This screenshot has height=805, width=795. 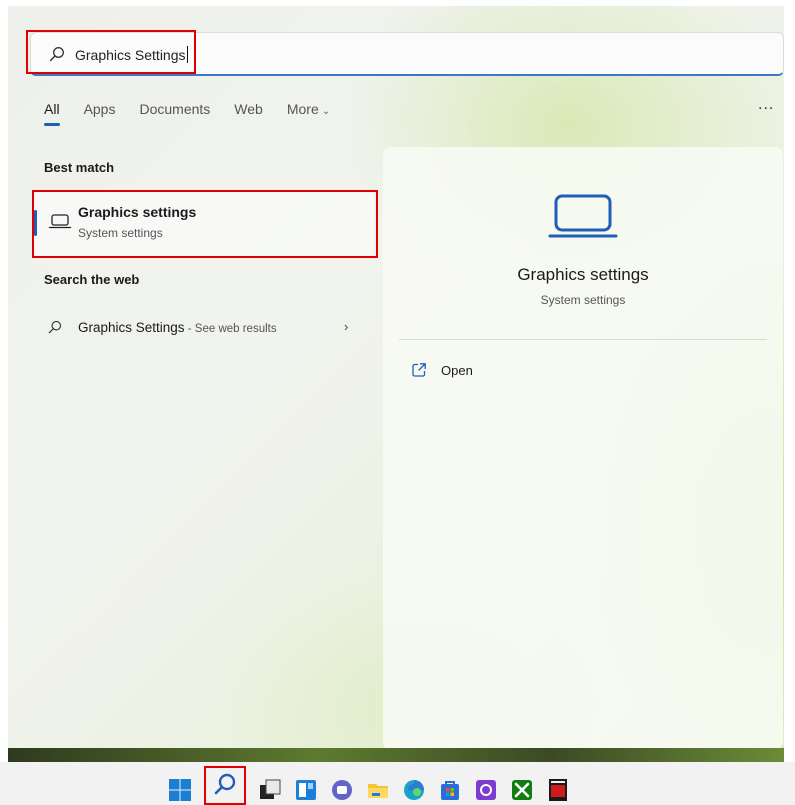 What do you see at coordinates (583, 339) in the screenshot?
I see `detail-divider` at bounding box center [583, 339].